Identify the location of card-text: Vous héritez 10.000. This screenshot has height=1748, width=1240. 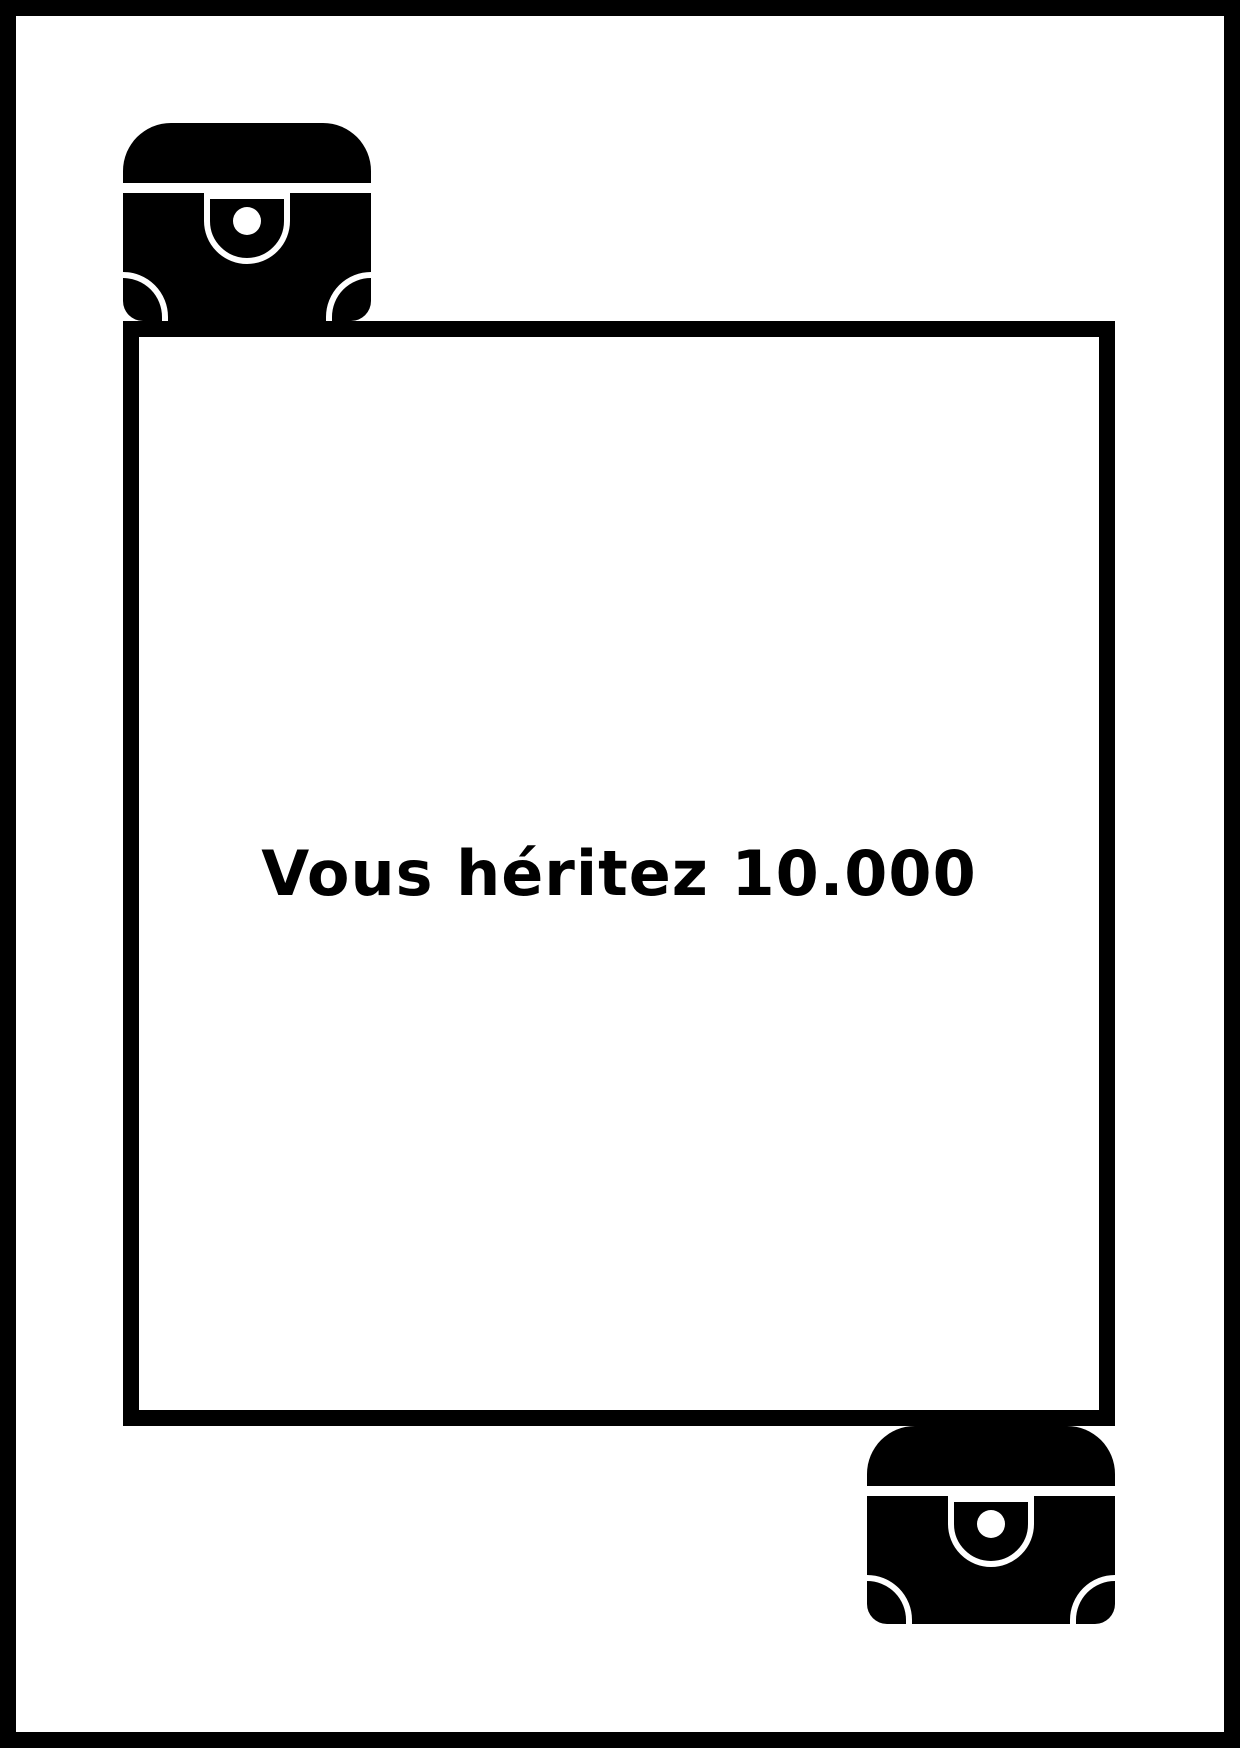
(619, 873).